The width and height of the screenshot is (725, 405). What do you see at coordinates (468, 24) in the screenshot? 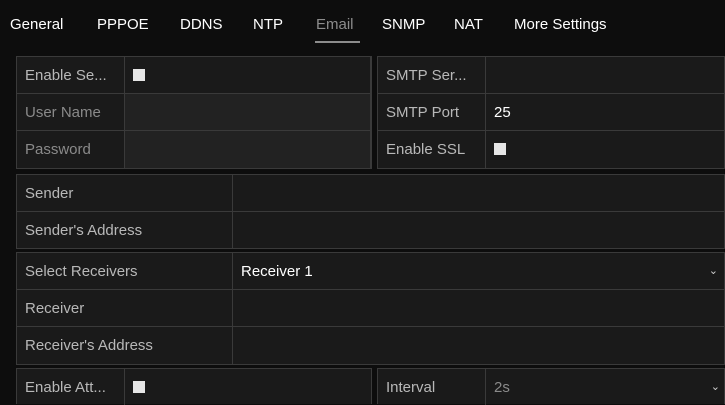
I see `tab-nat: NAT` at bounding box center [468, 24].